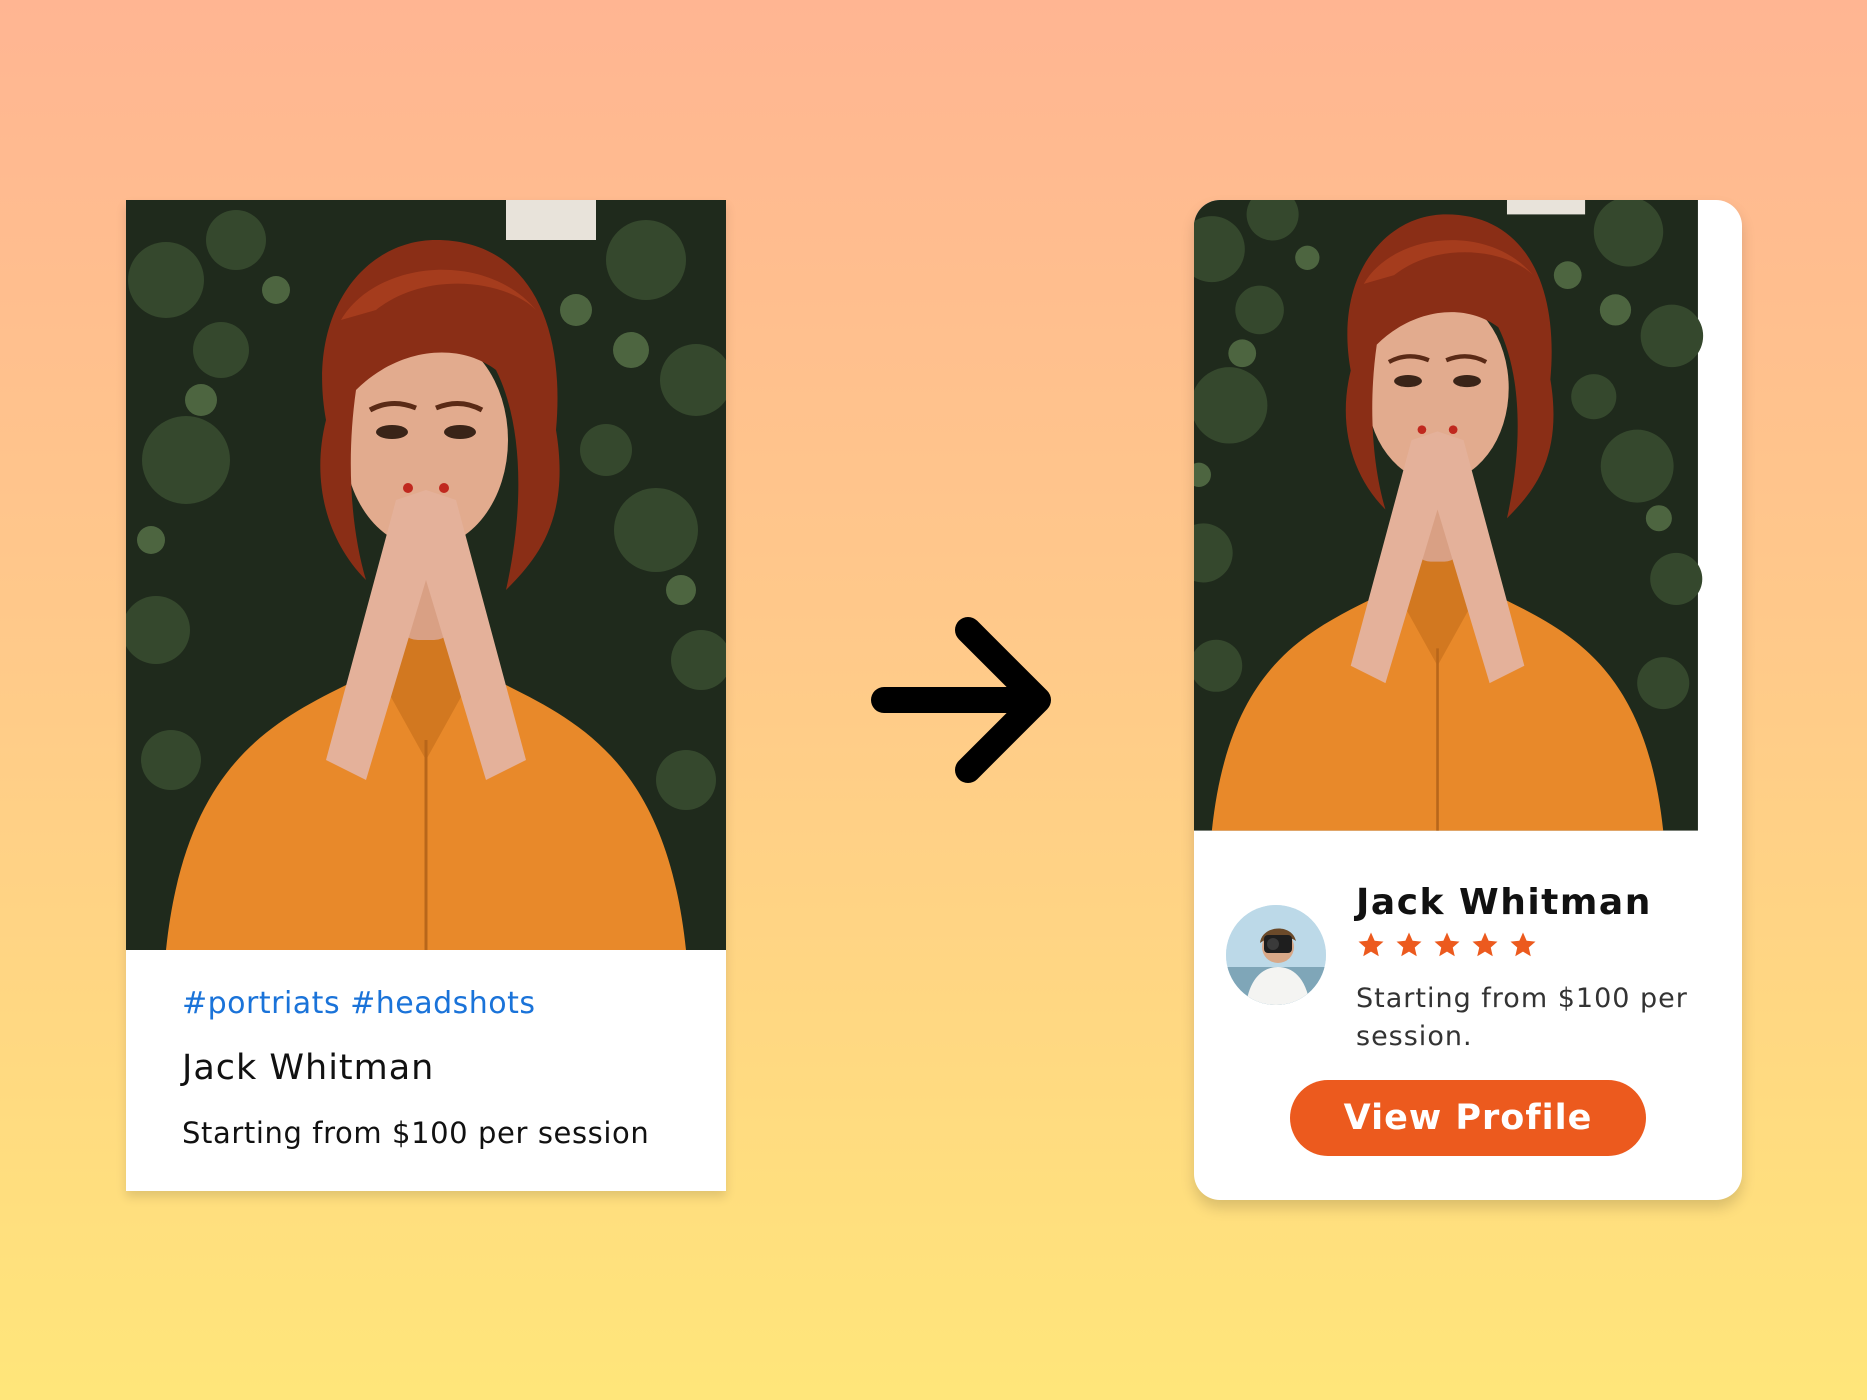 This screenshot has width=1867, height=1400. Describe the element at coordinates (416, 1133) in the screenshot. I see `price-text: Starting from $100 per session` at that location.